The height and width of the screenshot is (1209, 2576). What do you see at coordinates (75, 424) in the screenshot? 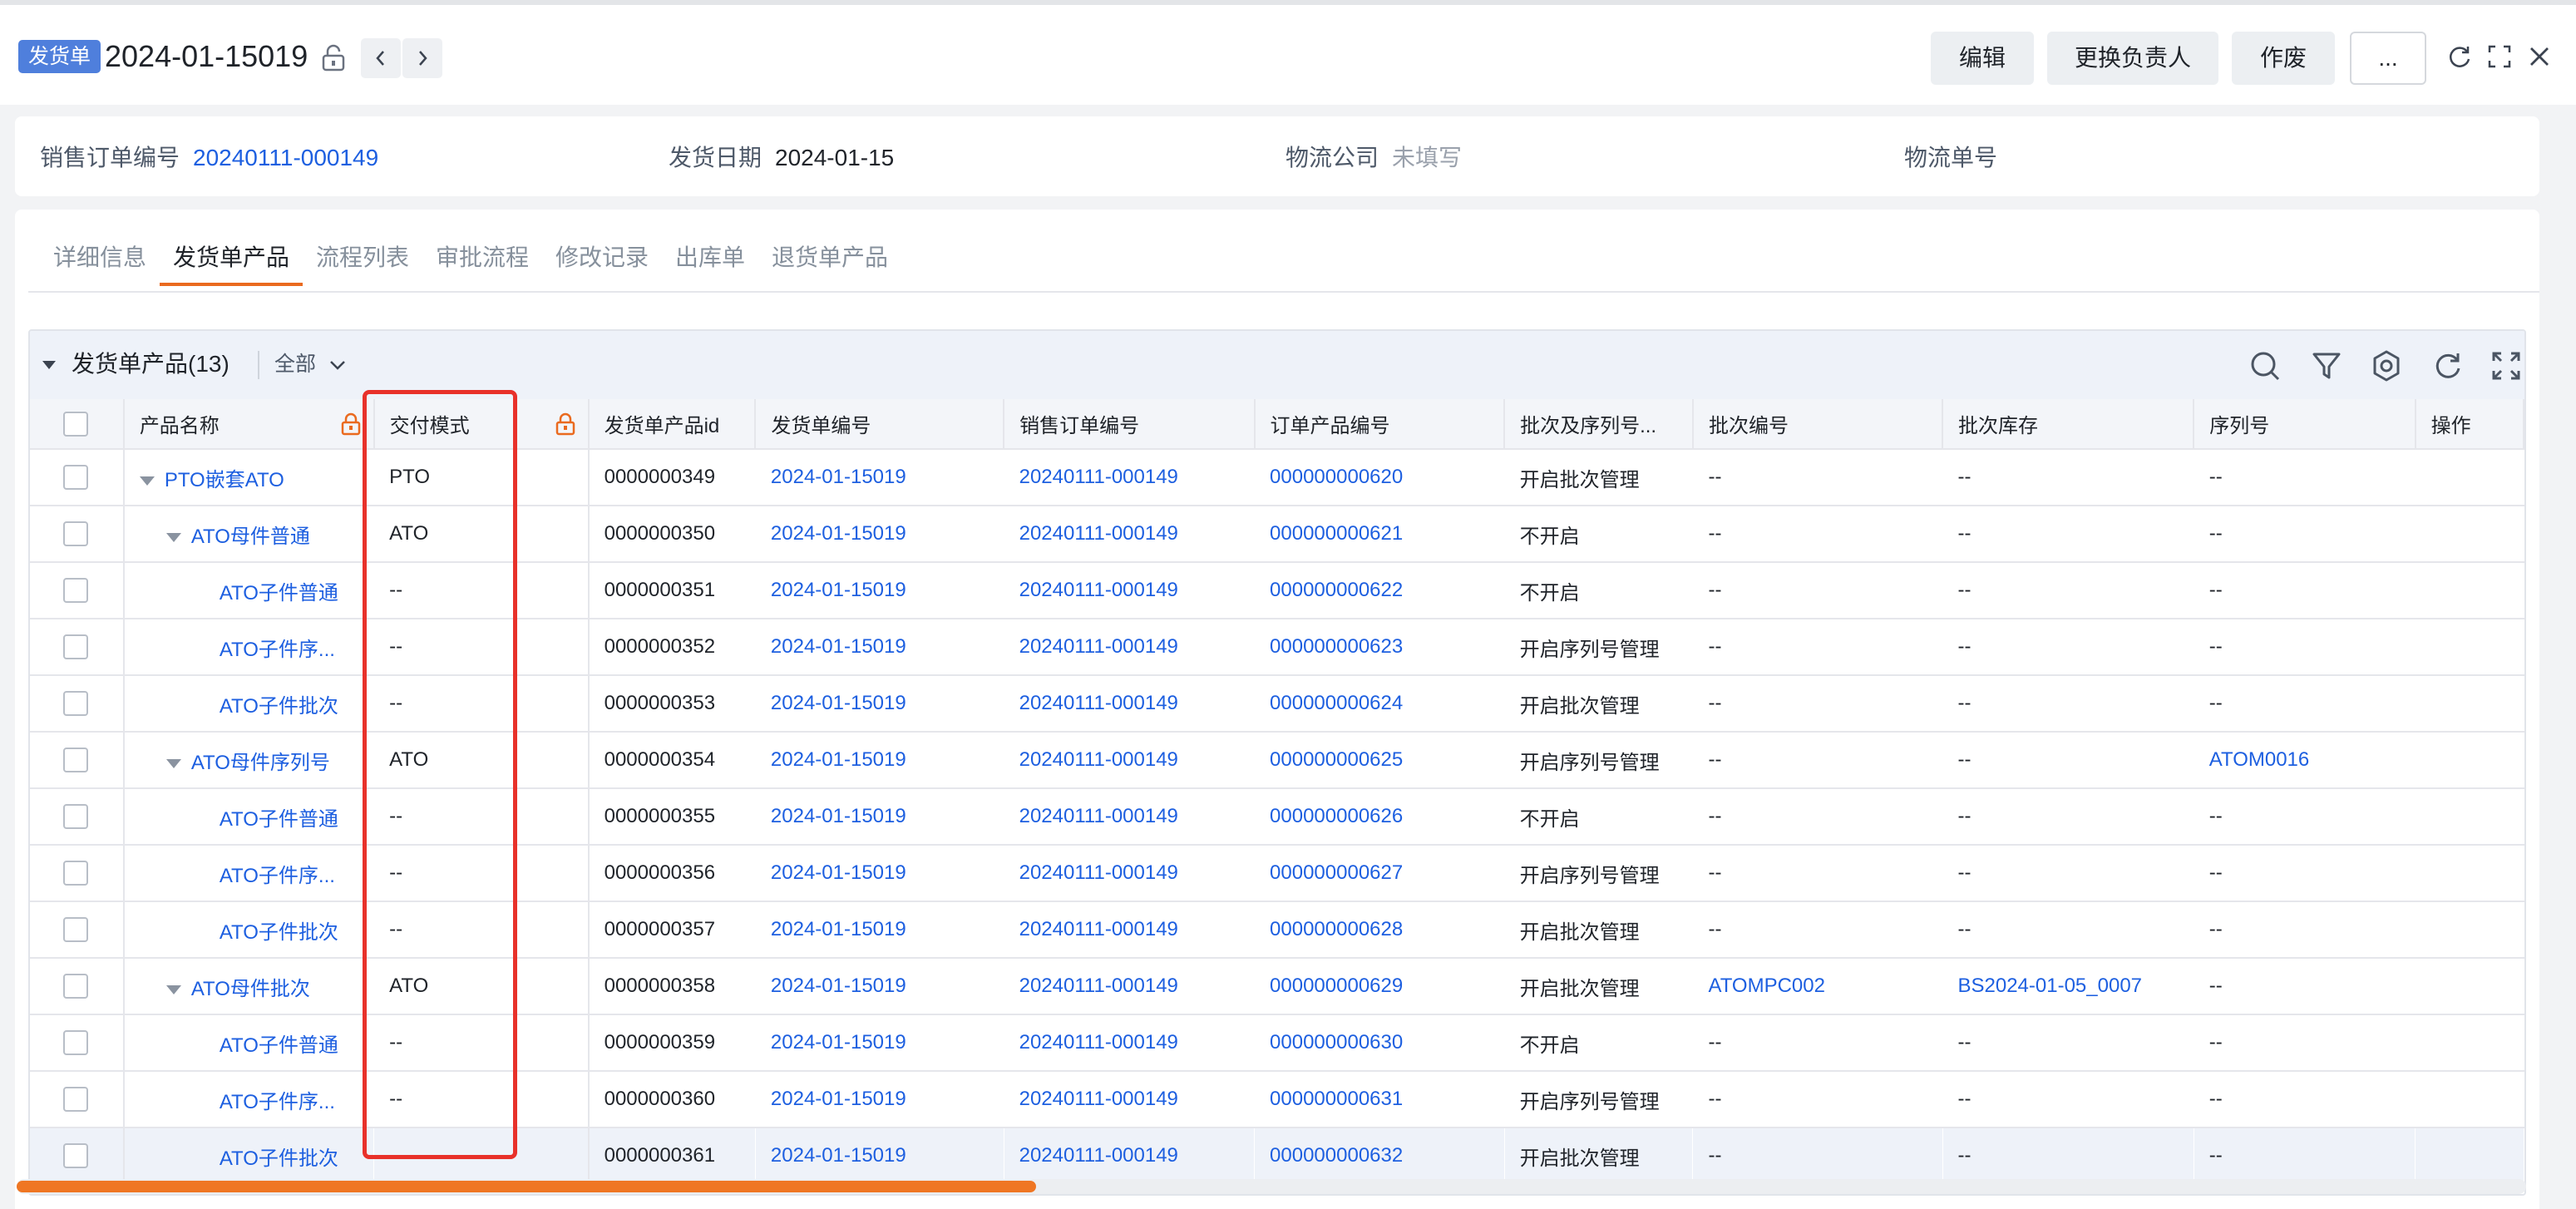
I see `select-all-checkbox` at bounding box center [75, 424].